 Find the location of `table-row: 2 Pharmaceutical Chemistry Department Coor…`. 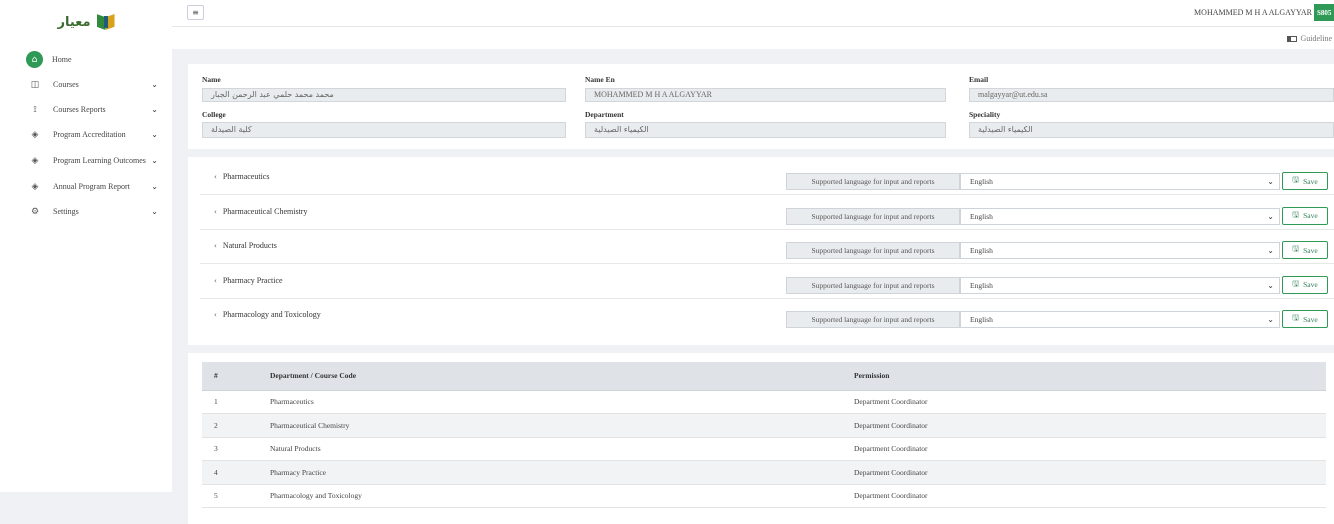

table-row: 2 Pharmaceutical Chemistry Department Coor… is located at coordinates (764, 425).